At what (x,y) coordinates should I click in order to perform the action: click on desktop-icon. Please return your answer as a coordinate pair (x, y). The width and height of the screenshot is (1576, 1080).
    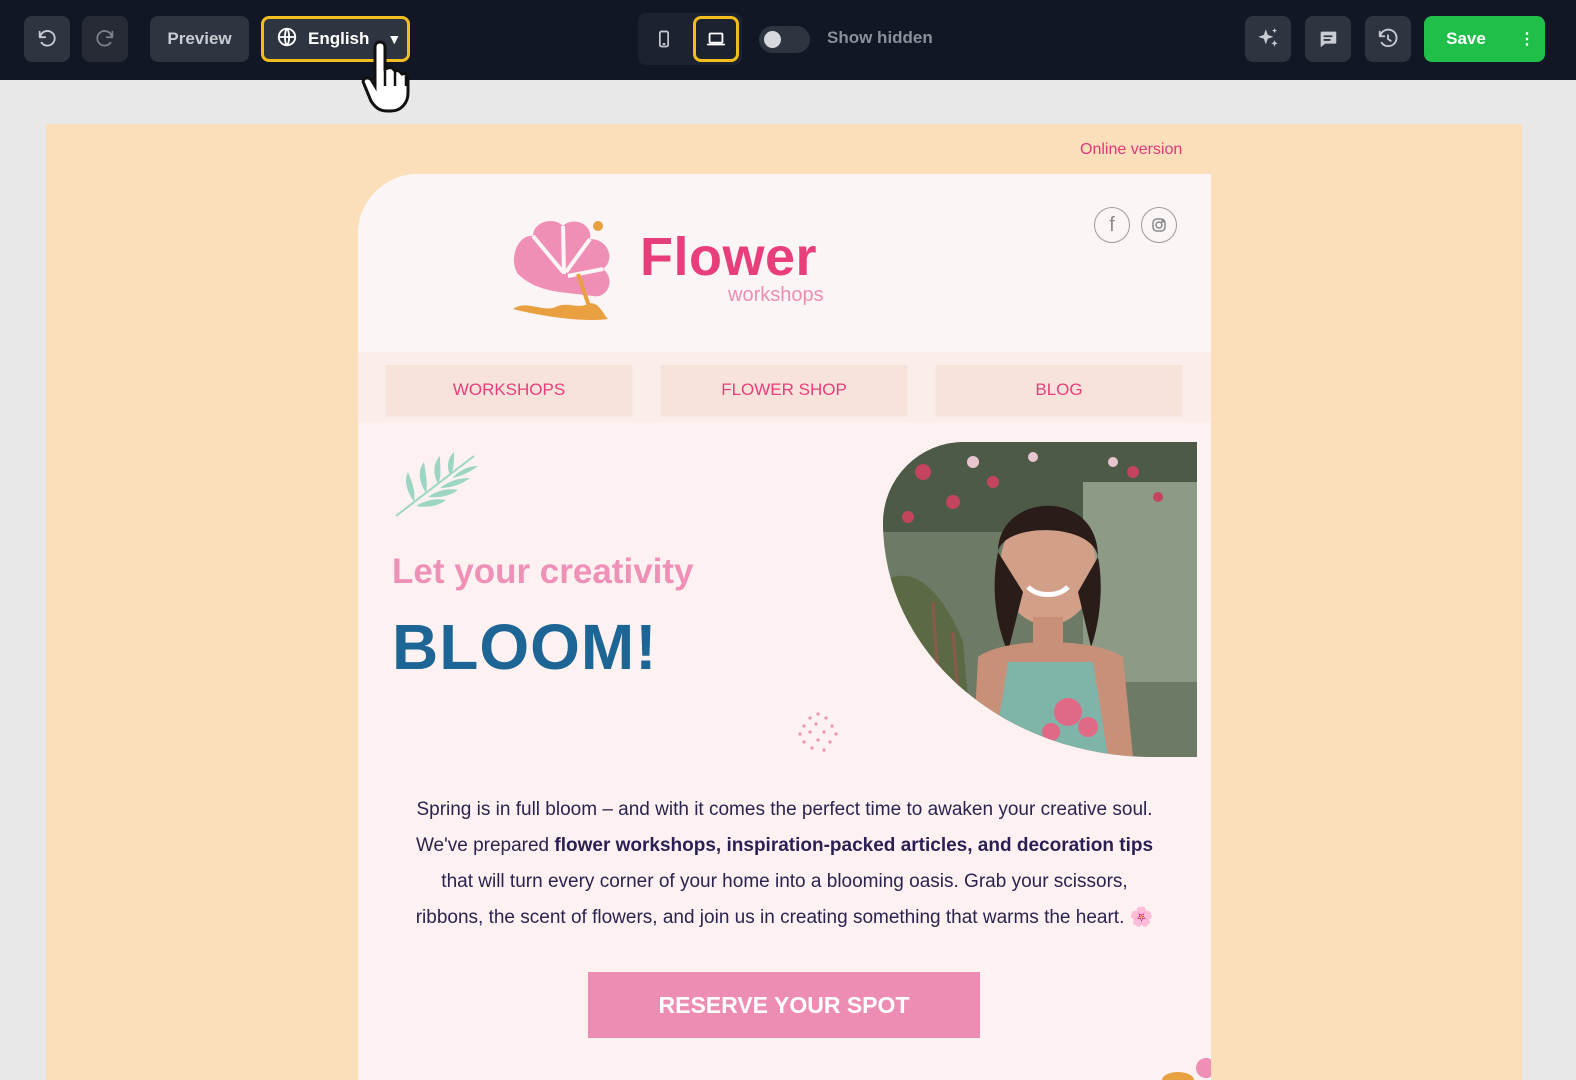
    Looking at the image, I should click on (716, 39).